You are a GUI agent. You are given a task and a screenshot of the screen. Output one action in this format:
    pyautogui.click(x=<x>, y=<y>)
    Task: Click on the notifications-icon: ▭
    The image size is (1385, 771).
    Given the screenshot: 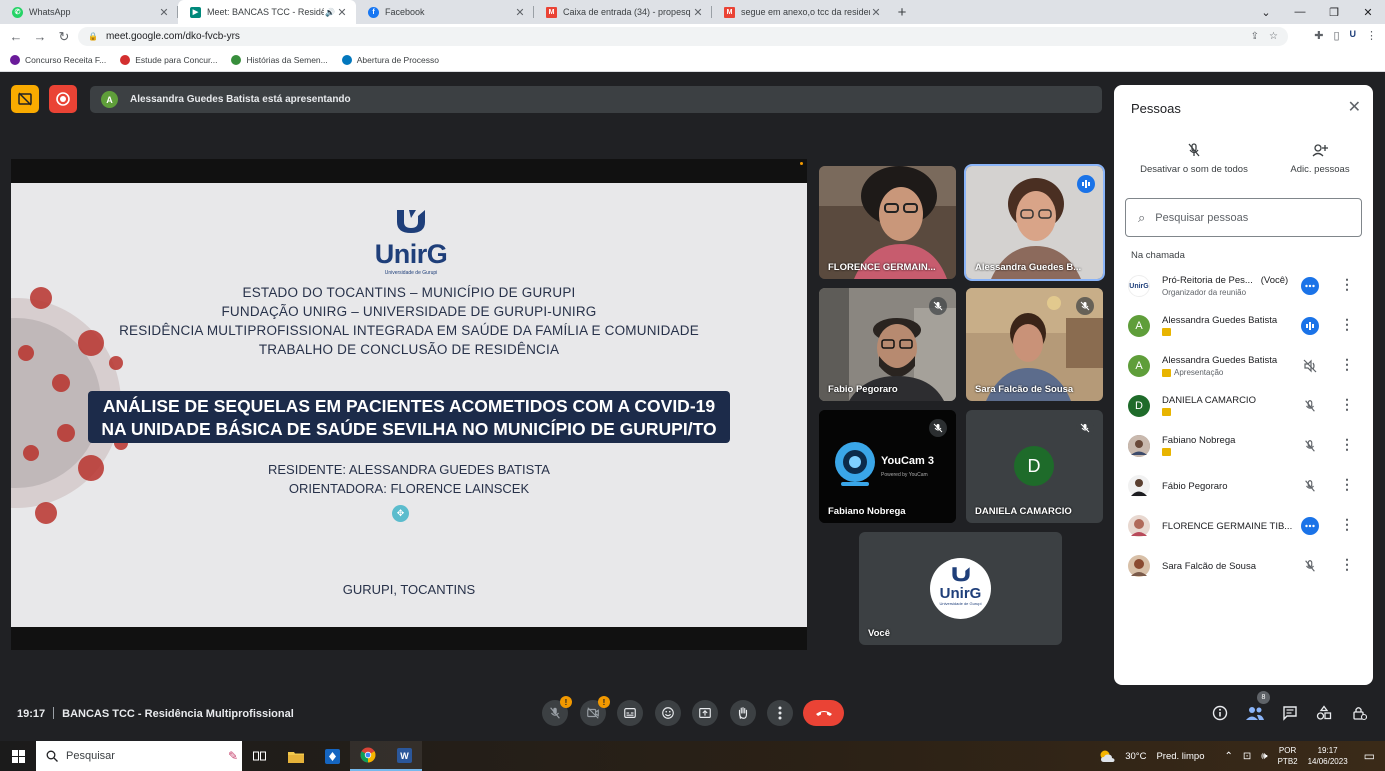 What is the action you would take?
    pyautogui.click(x=1369, y=756)
    